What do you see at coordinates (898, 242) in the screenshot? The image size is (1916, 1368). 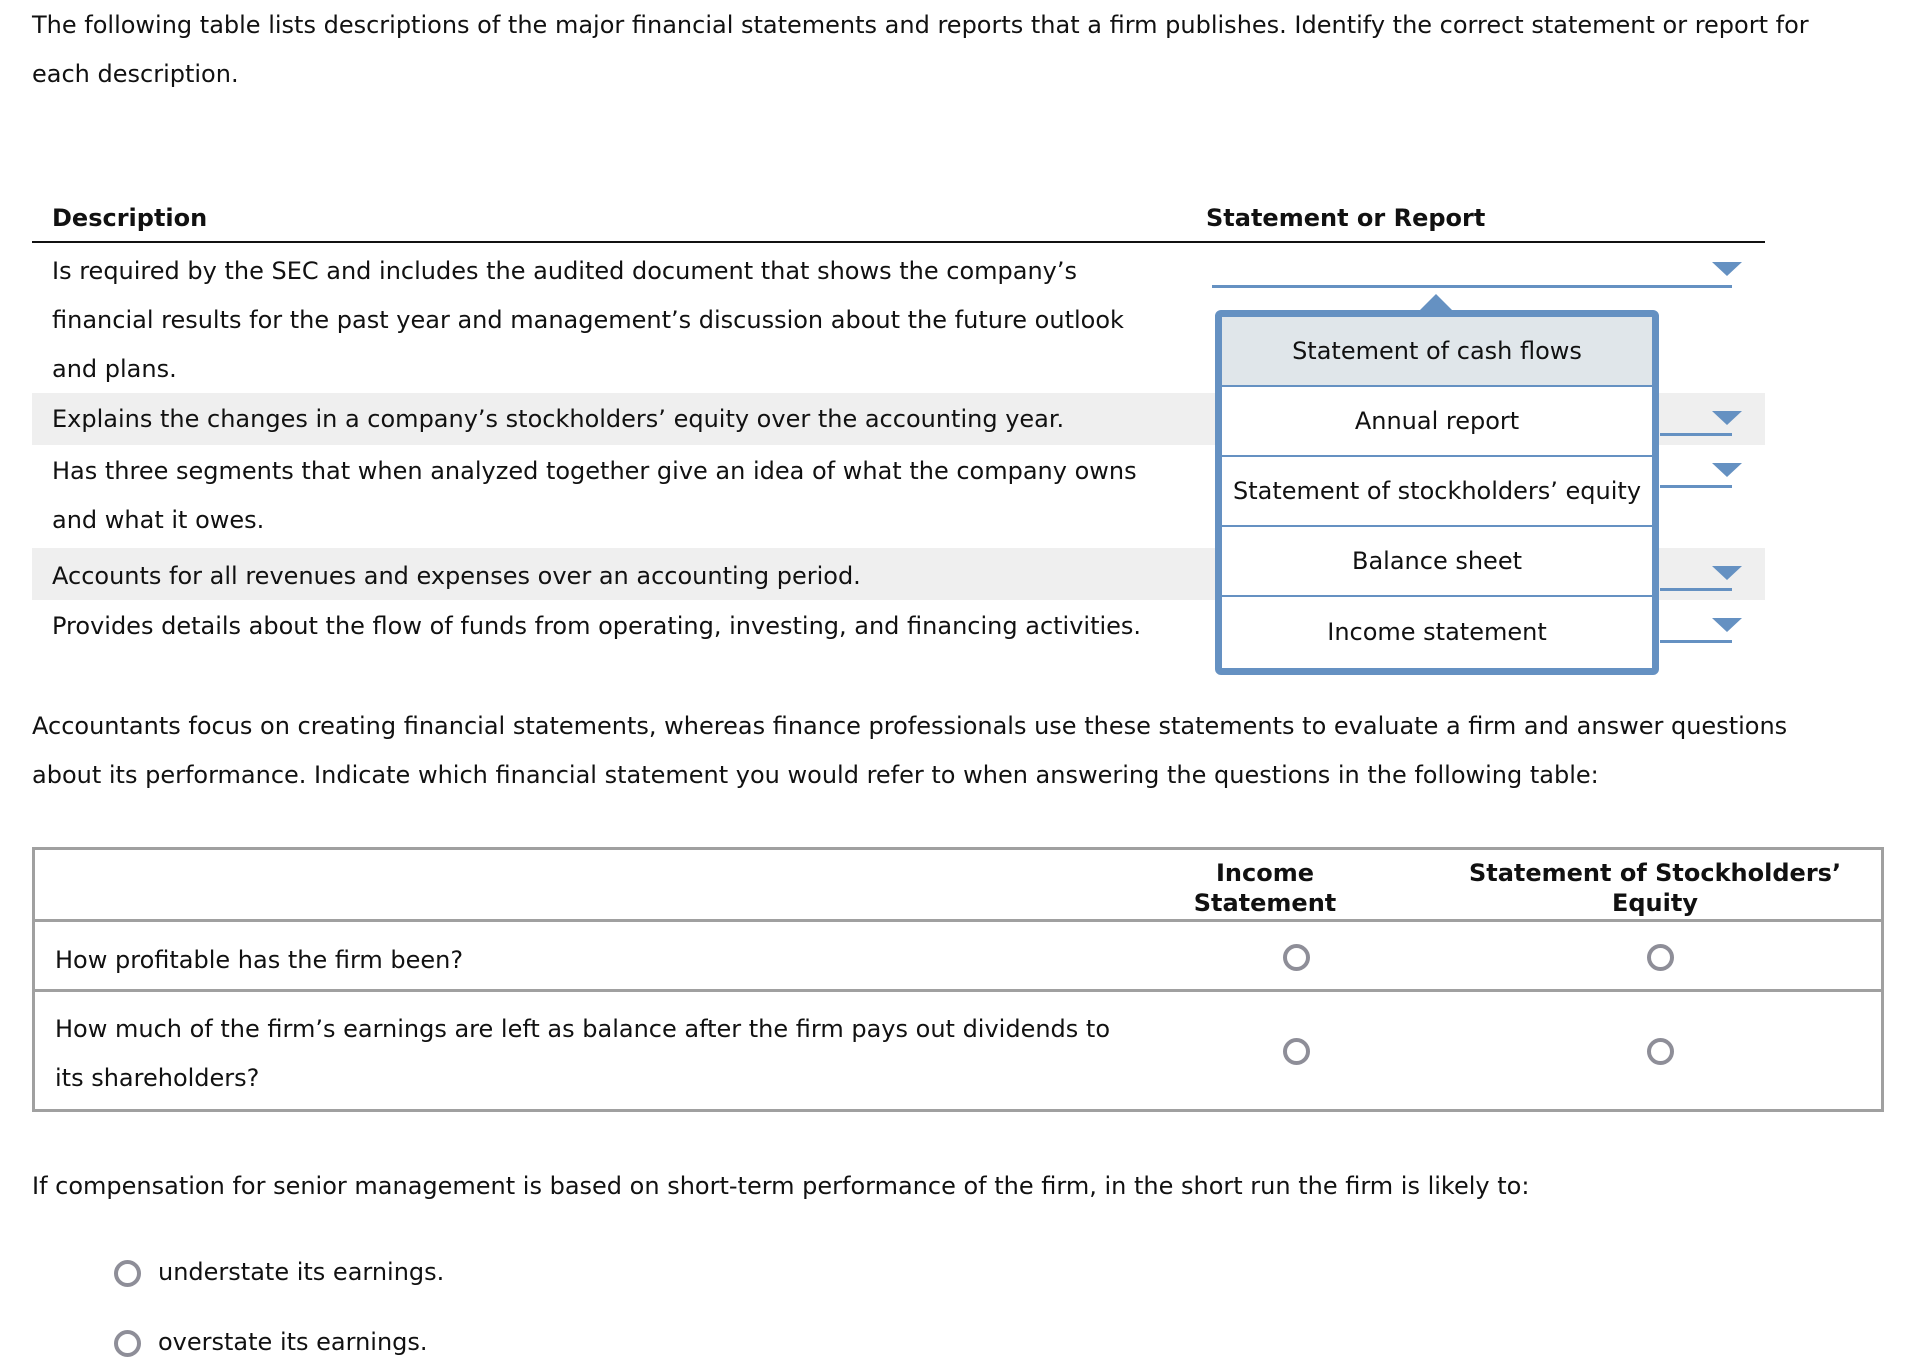 I see `header-divider` at bounding box center [898, 242].